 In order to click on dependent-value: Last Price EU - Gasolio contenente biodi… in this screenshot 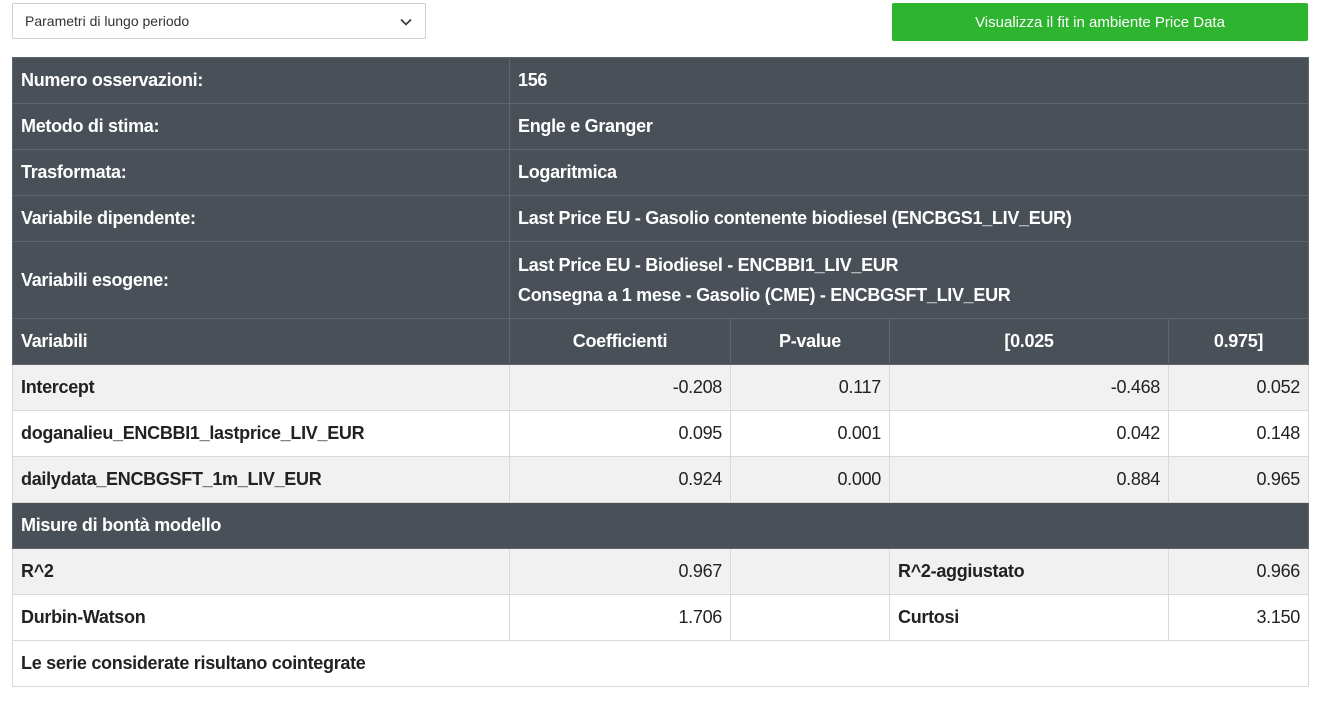, I will do `click(909, 218)`.